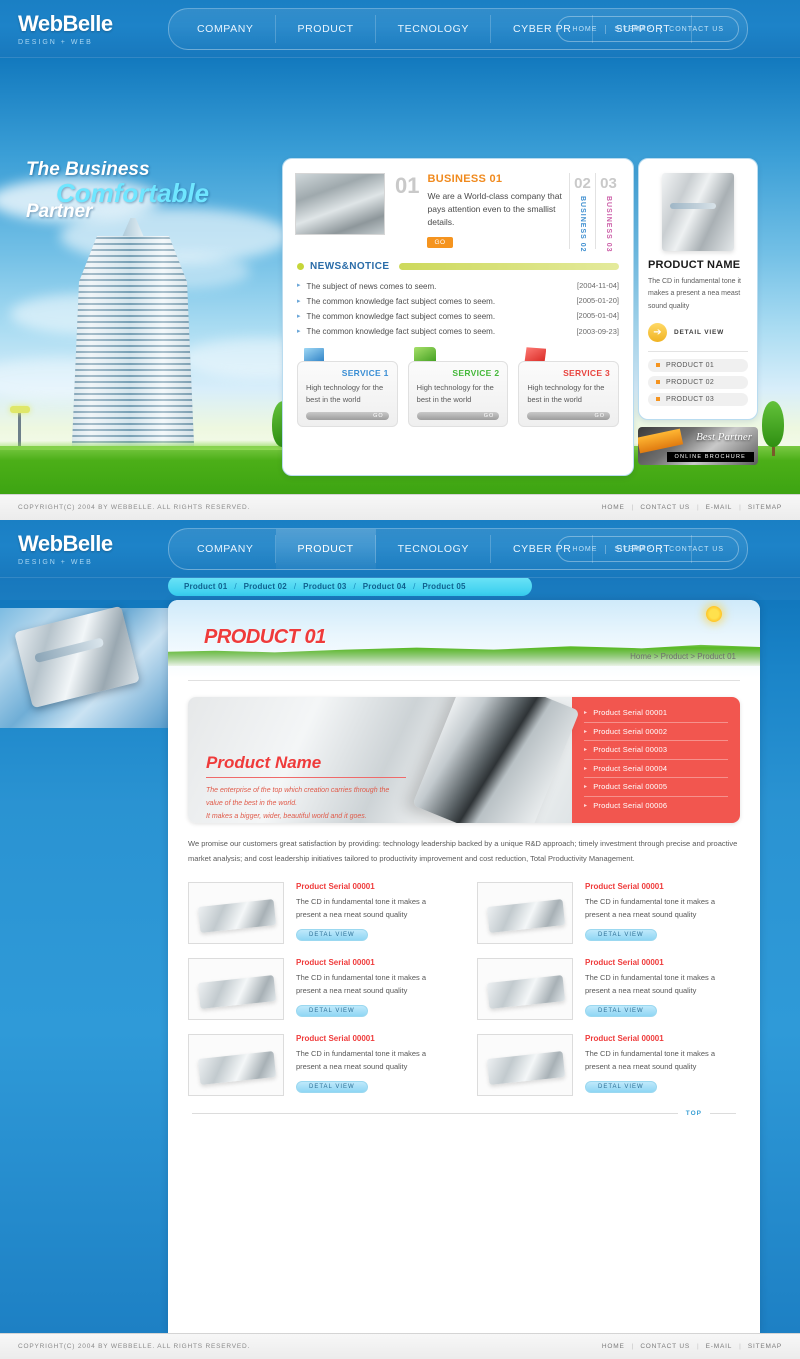 The width and height of the screenshot is (800, 1359). I want to click on product-tab-01: Product 01, so click(205, 586).